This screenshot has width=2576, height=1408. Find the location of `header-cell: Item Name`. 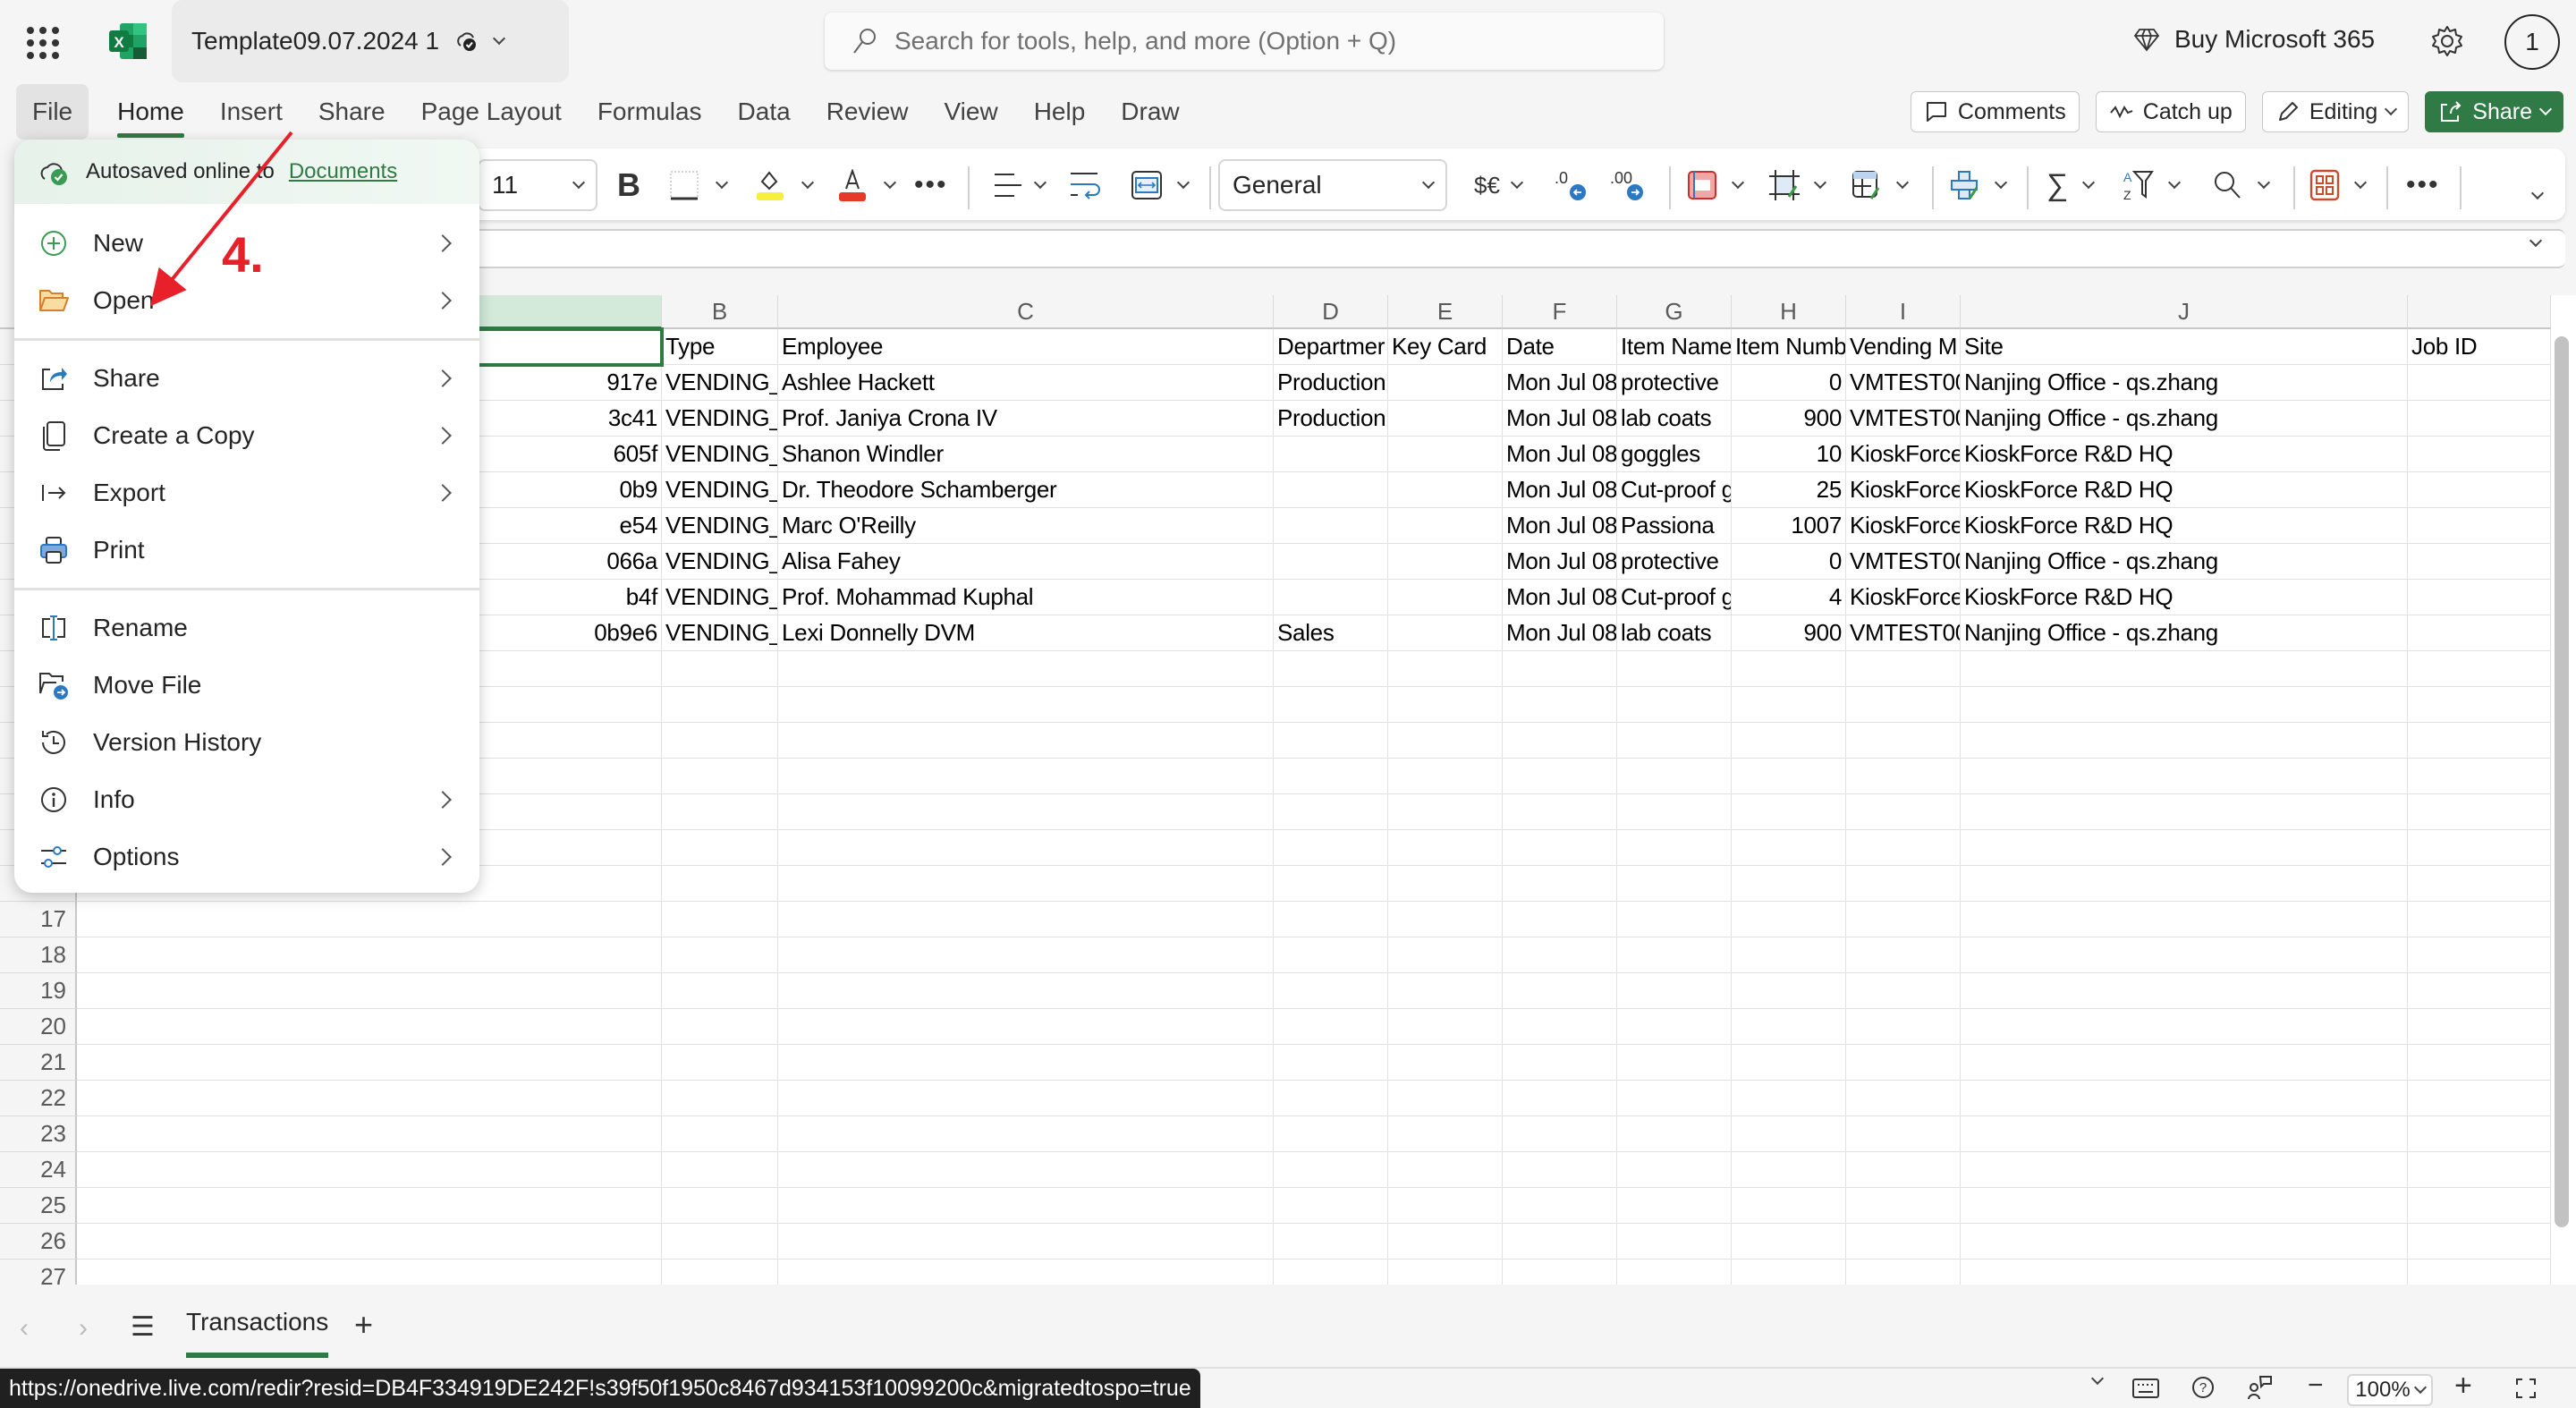

header-cell: Item Name is located at coordinates (1674, 347).